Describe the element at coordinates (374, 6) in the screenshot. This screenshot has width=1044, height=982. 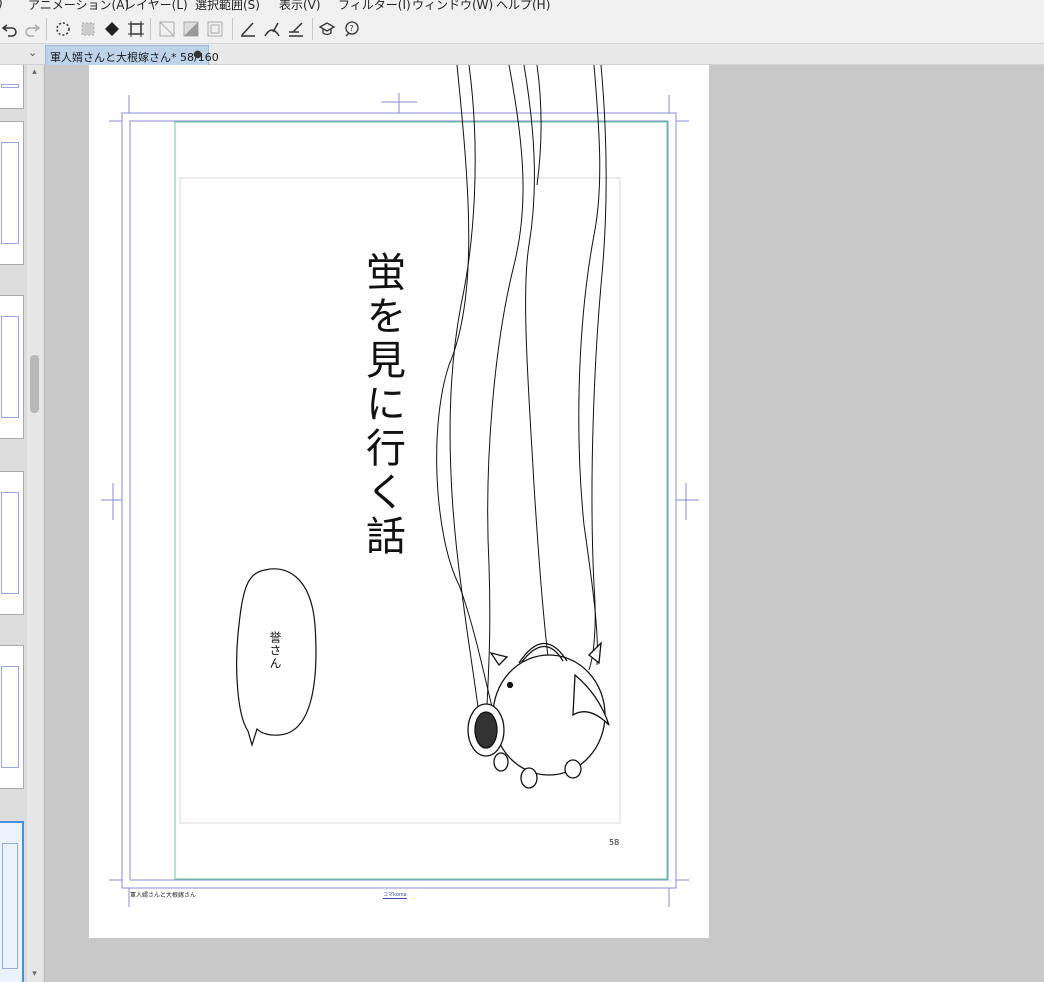
I see `menu-item-filter: フィルター(I)` at that location.